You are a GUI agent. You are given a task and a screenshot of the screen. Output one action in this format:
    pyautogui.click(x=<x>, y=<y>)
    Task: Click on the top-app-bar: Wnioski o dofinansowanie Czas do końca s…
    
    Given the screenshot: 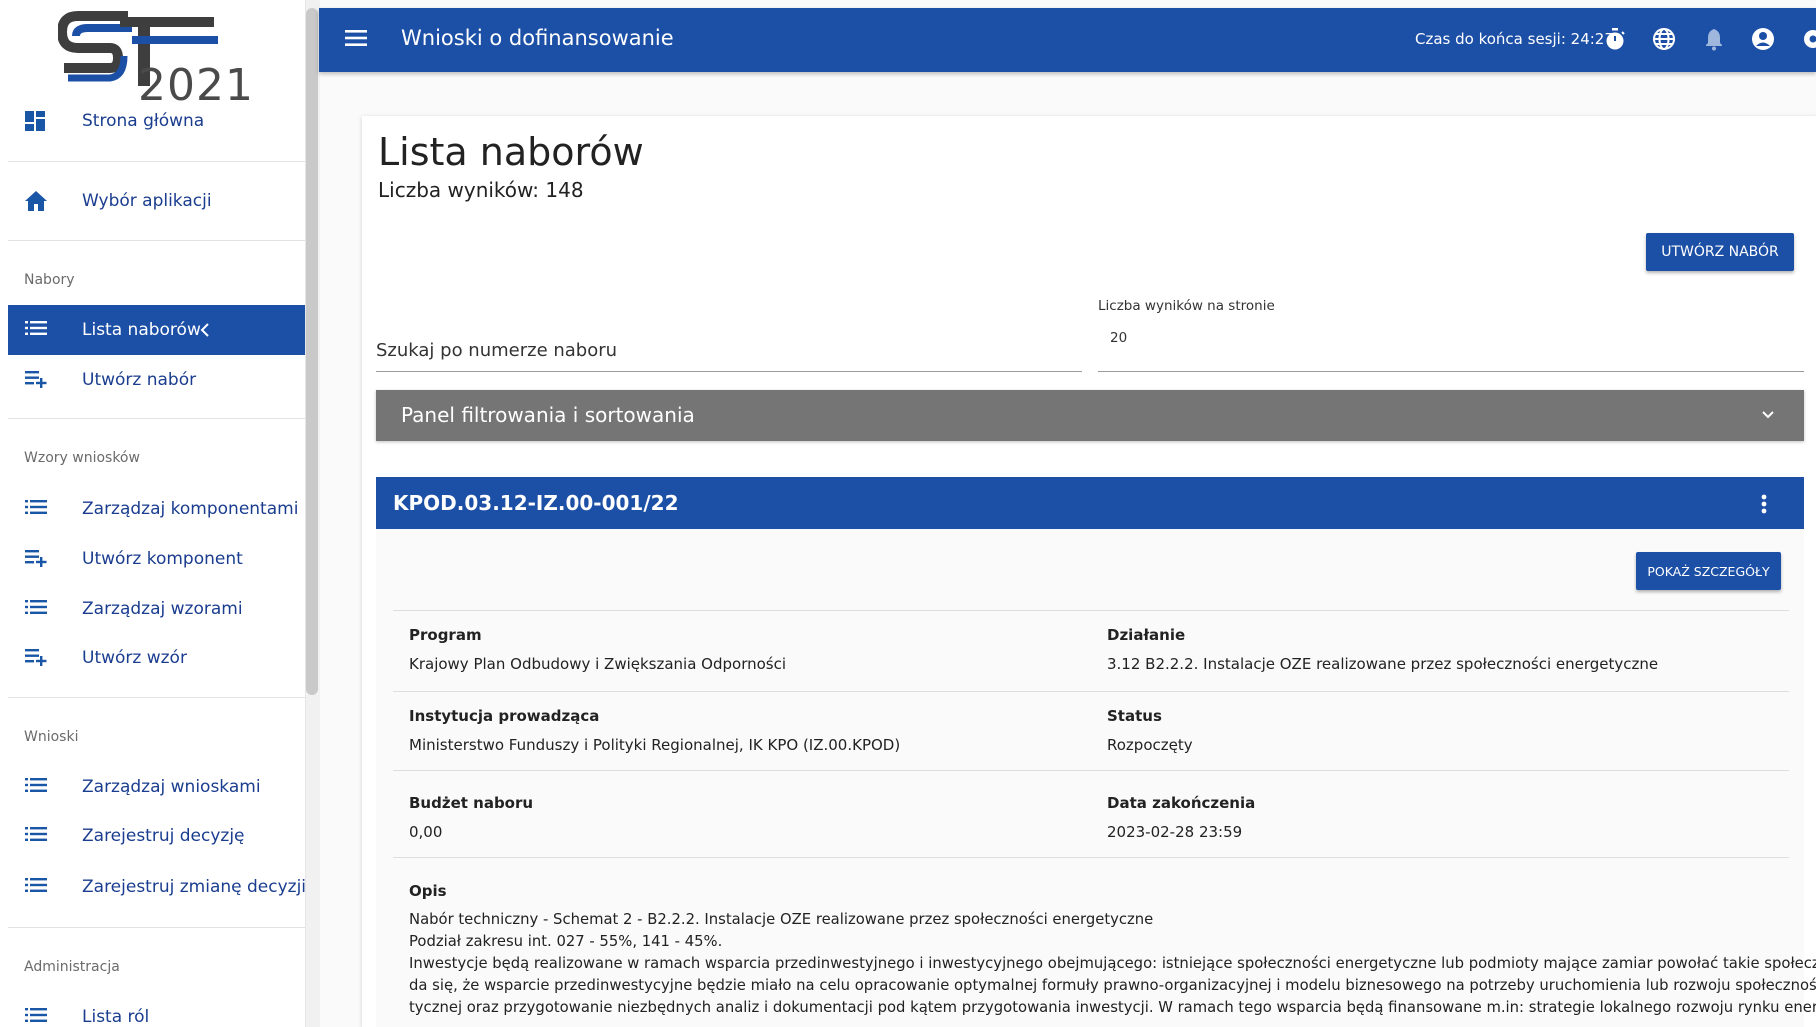 What is the action you would take?
    pyautogui.click(x=1067, y=40)
    